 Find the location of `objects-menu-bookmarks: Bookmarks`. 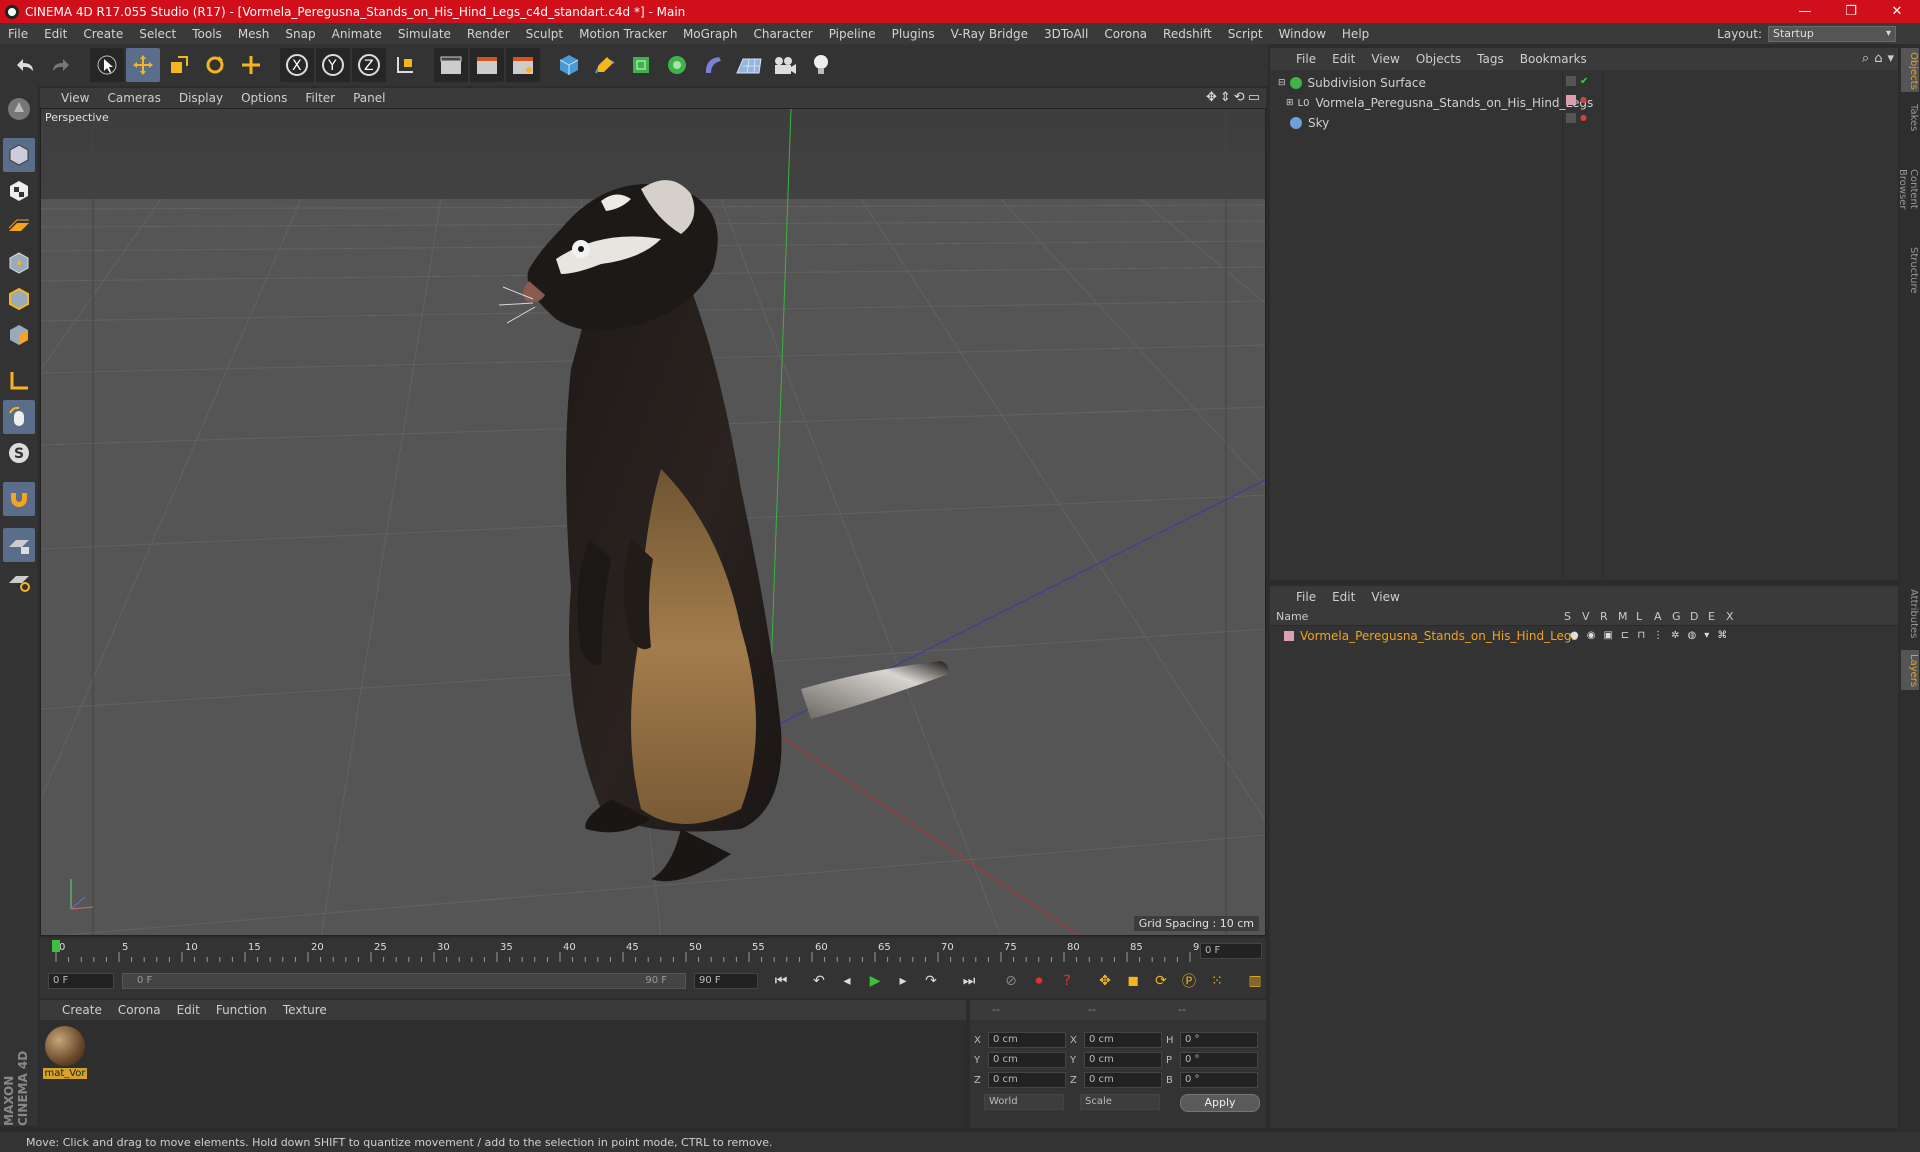

objects-menu-bookmarks: Bookmarks is located at coordinates (1553, 59).